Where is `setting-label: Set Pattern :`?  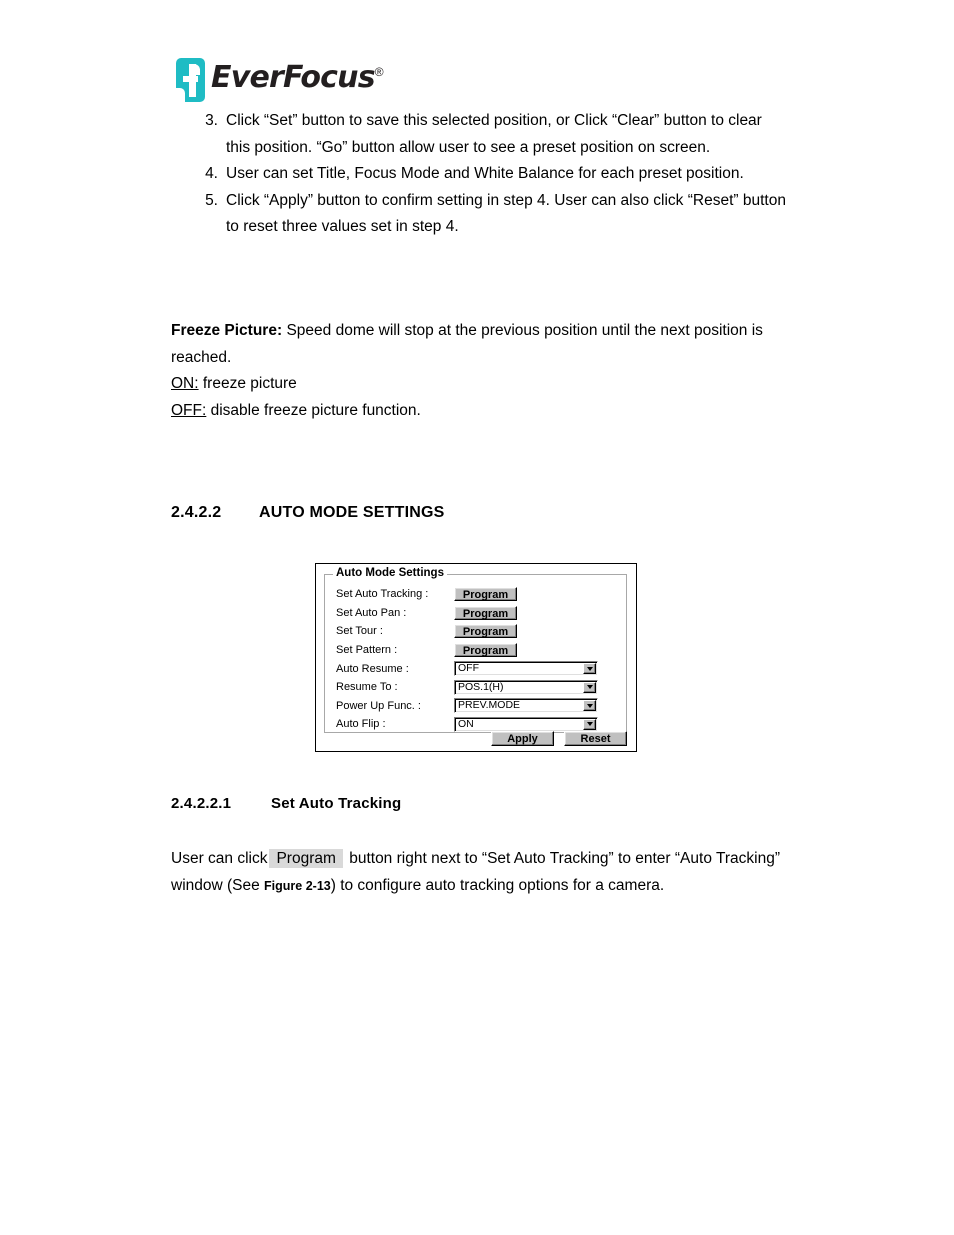 setting-label: Set Pattern : is located at coordinates (367, 650).